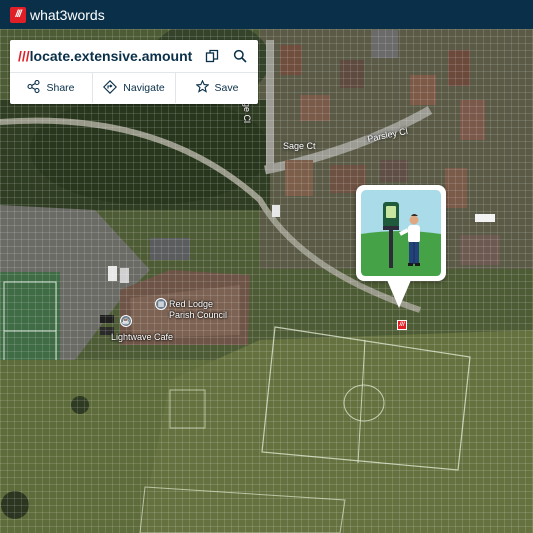 The width and height of the screenshot is (533, 533). I want to click on navigate-button: Navigate, so click(134, 88).